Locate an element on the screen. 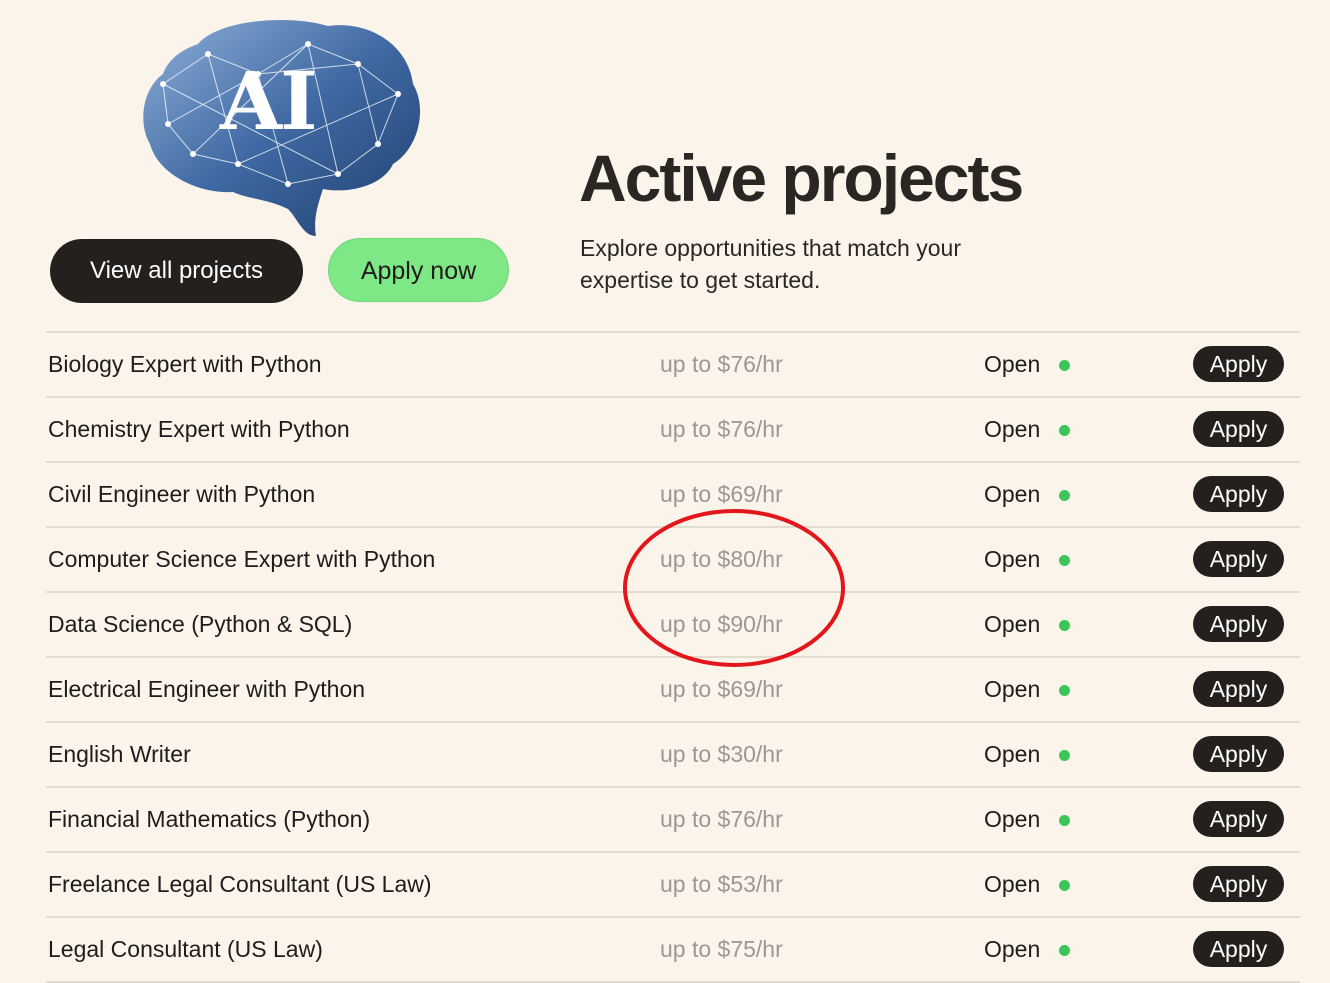 This screenshot has width=1330, height=983. project-name: Data Science (Python & SQL) is located at coordinates (200, 624).